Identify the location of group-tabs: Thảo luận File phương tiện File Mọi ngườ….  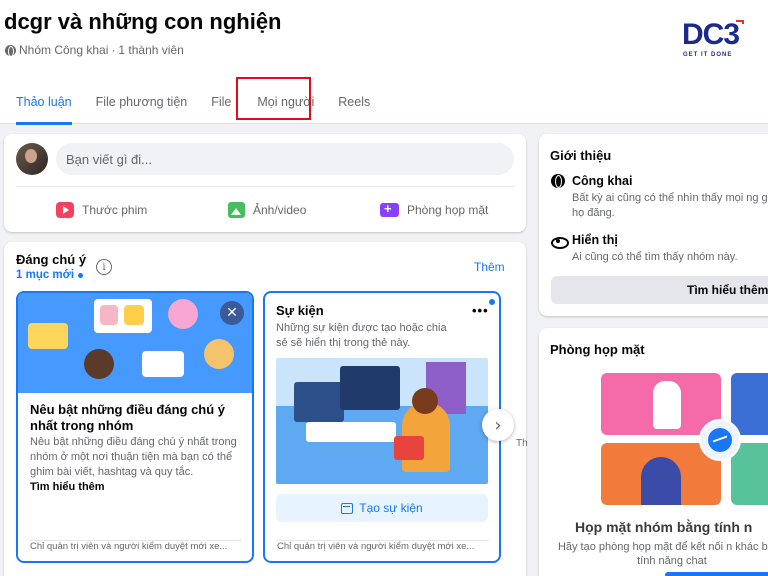
(185, 102).